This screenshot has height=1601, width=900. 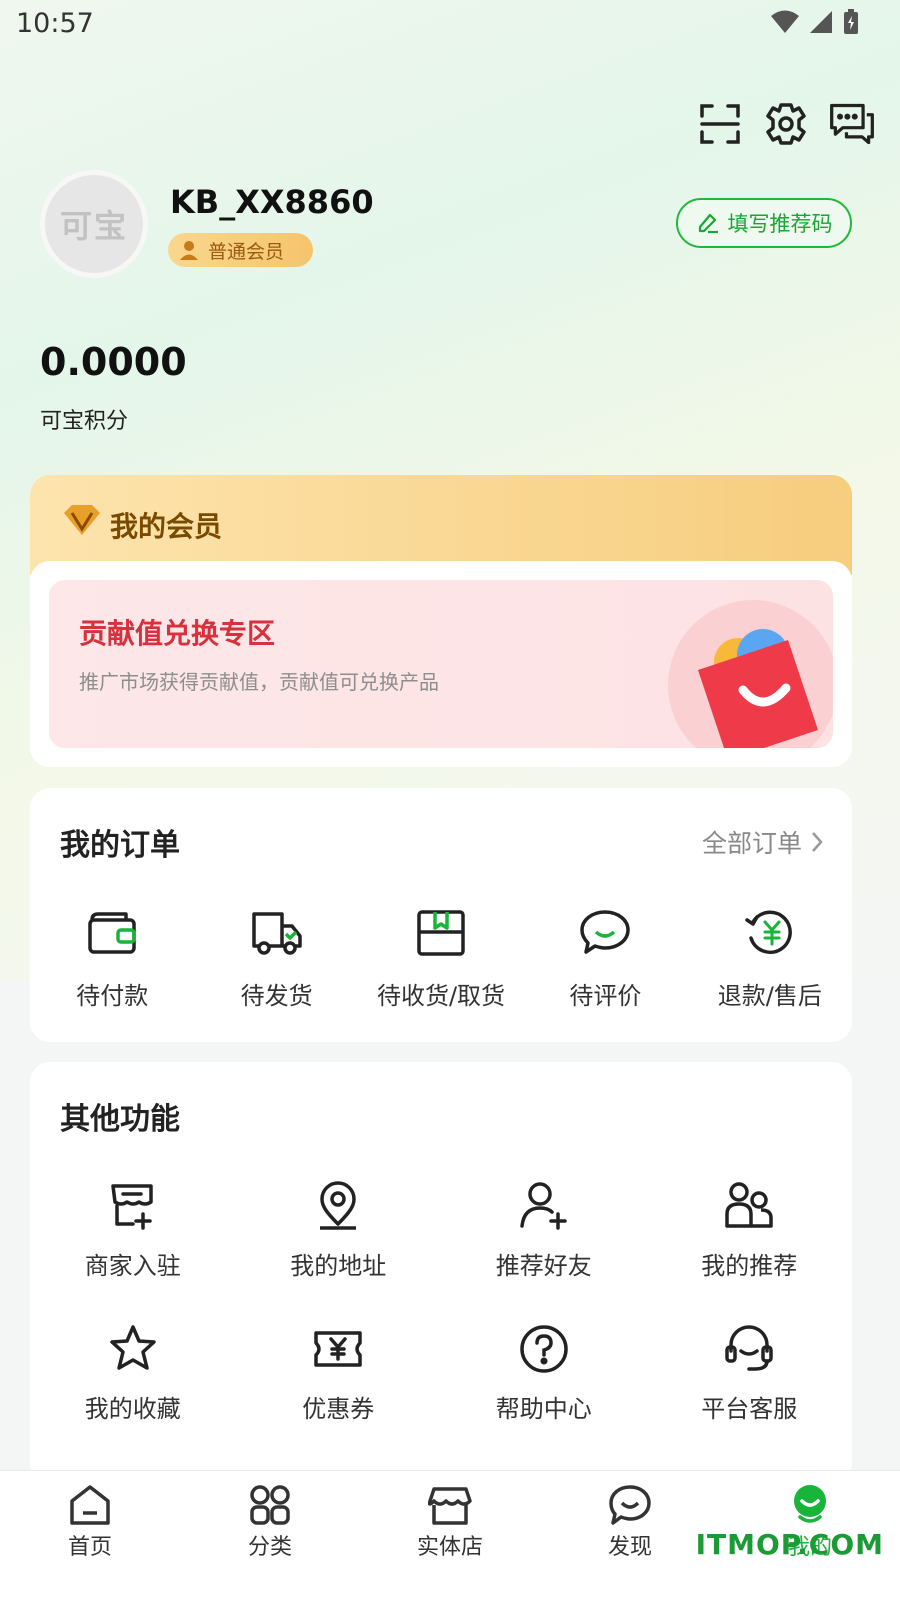 What do you see at coordinates (810, 1504) in the screenshot?
I see `profile-icon` at bounding box center [810, 1504].